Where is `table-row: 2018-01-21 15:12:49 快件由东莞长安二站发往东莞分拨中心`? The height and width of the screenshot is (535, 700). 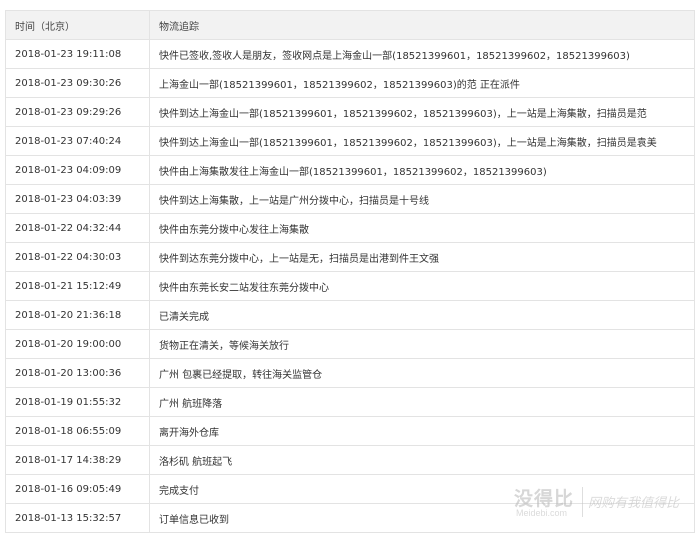 table-row: 2018-01-21 15:12:49 快件由东莞长安二站发往东莞分拨中心 is located at coordinates (350, 286).